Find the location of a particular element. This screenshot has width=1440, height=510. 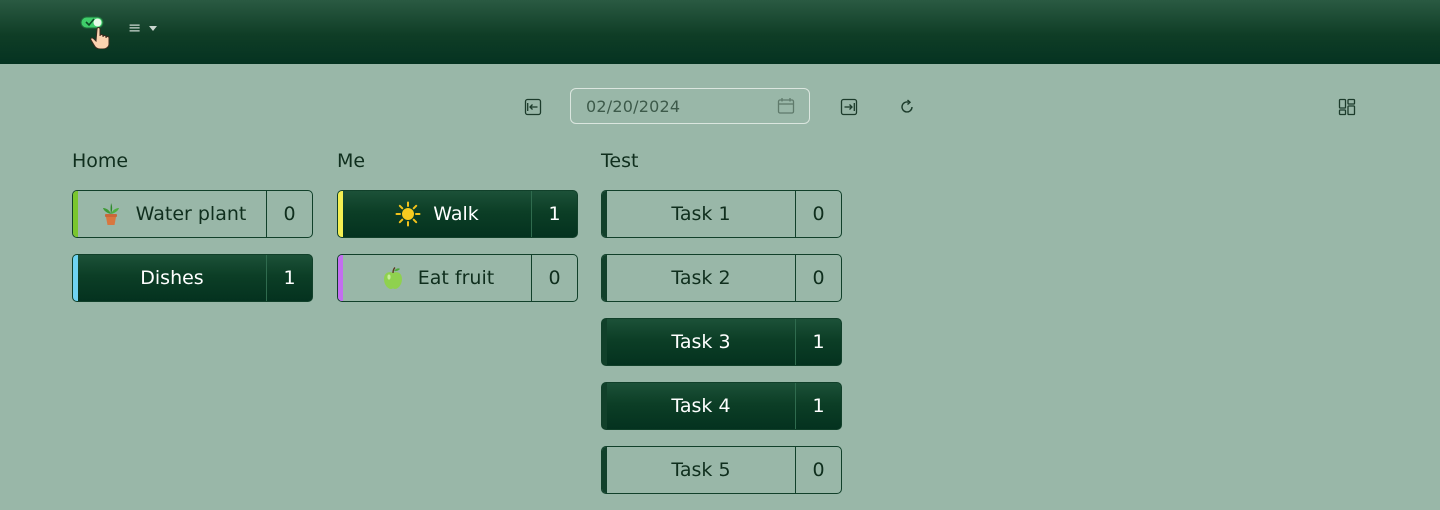

previous-day-button is located at coordinates (533, 107).